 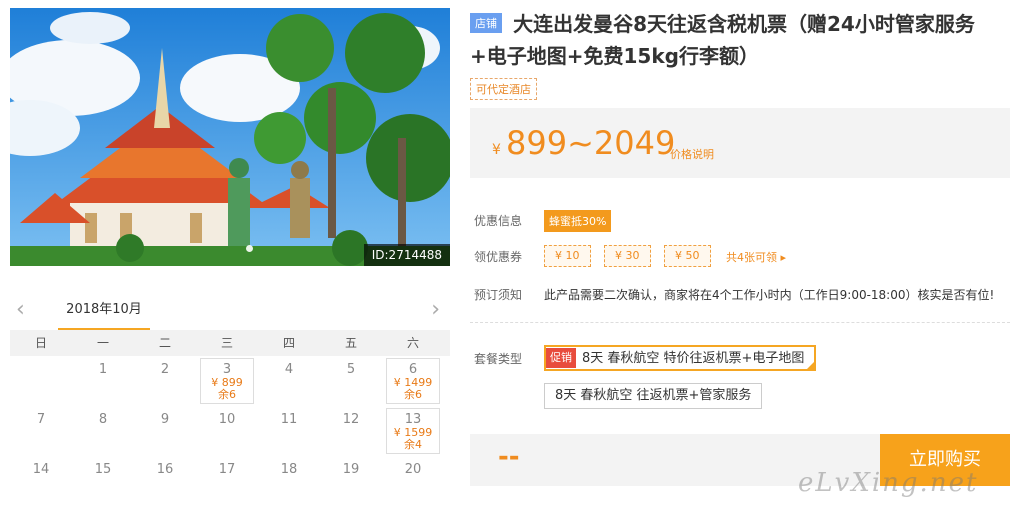 What do you see at coordinates (104, 310) in the screenshot?
I see `calendar-month-tab: 2018年10月` at bounding box center [104, 310].